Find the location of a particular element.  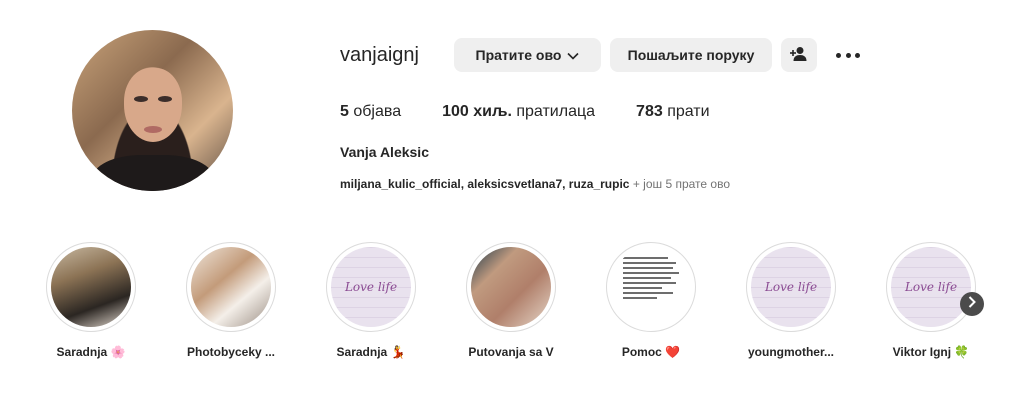

followers-stat: 100 хиљ. пратилаца is located at coordinates (518, 112).